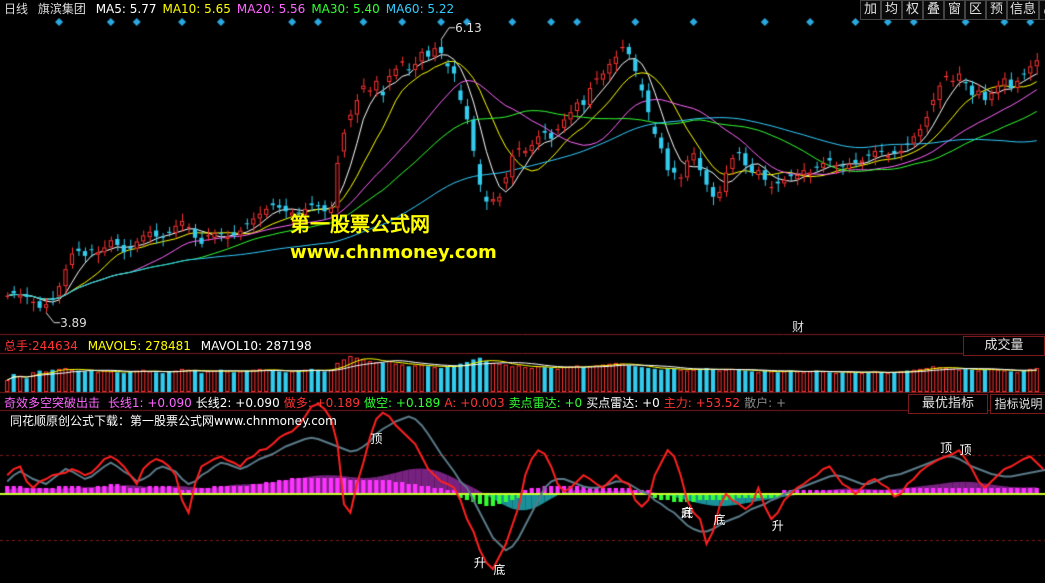 This screenshot has height=583, width=1045. I want to click on ma-item: MA30: 5.40, so click(345, 9).